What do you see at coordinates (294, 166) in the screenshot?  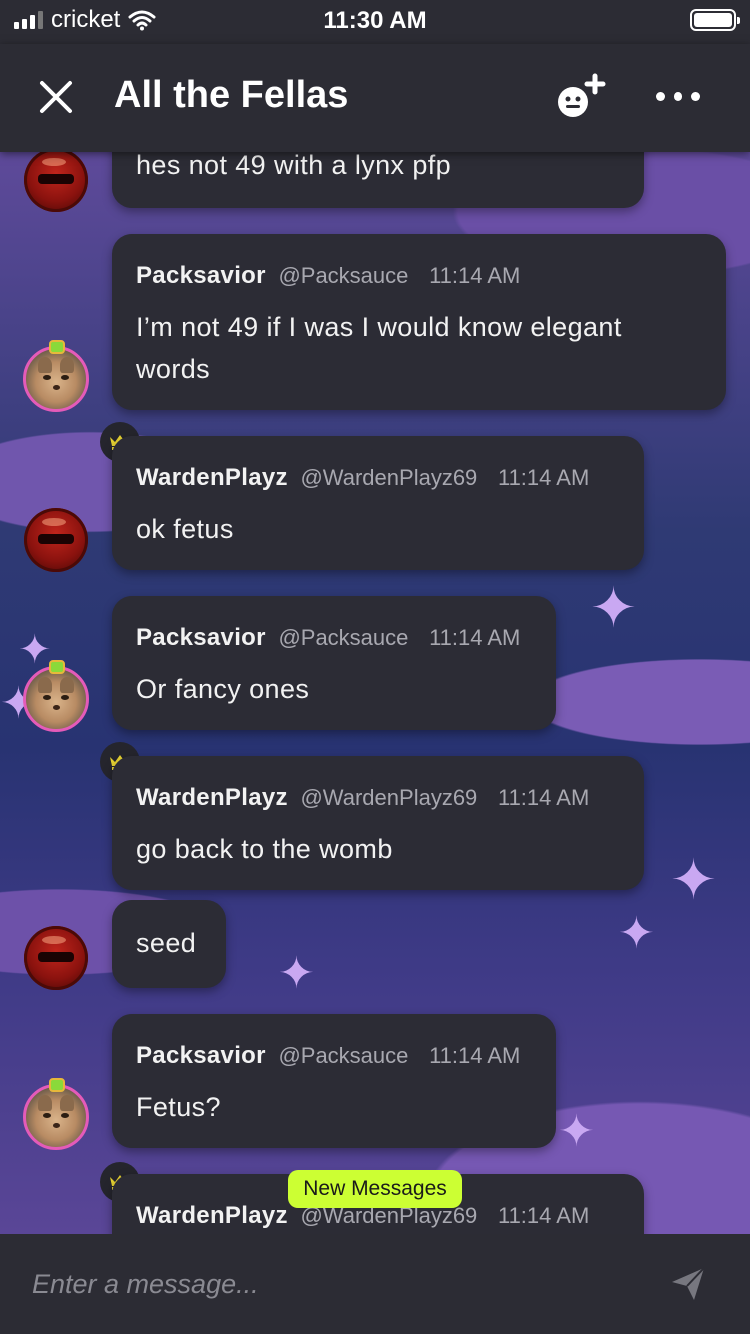 I see `message-text: hes not 49 with a lynx pfp` at bounding box center [294, 166].